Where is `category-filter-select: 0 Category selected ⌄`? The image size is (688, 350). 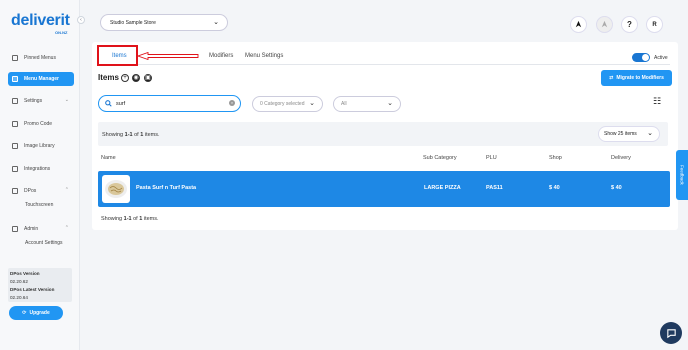
category-filter-select: 0 Category selected ⌄ is located at coordinates (287, 104).